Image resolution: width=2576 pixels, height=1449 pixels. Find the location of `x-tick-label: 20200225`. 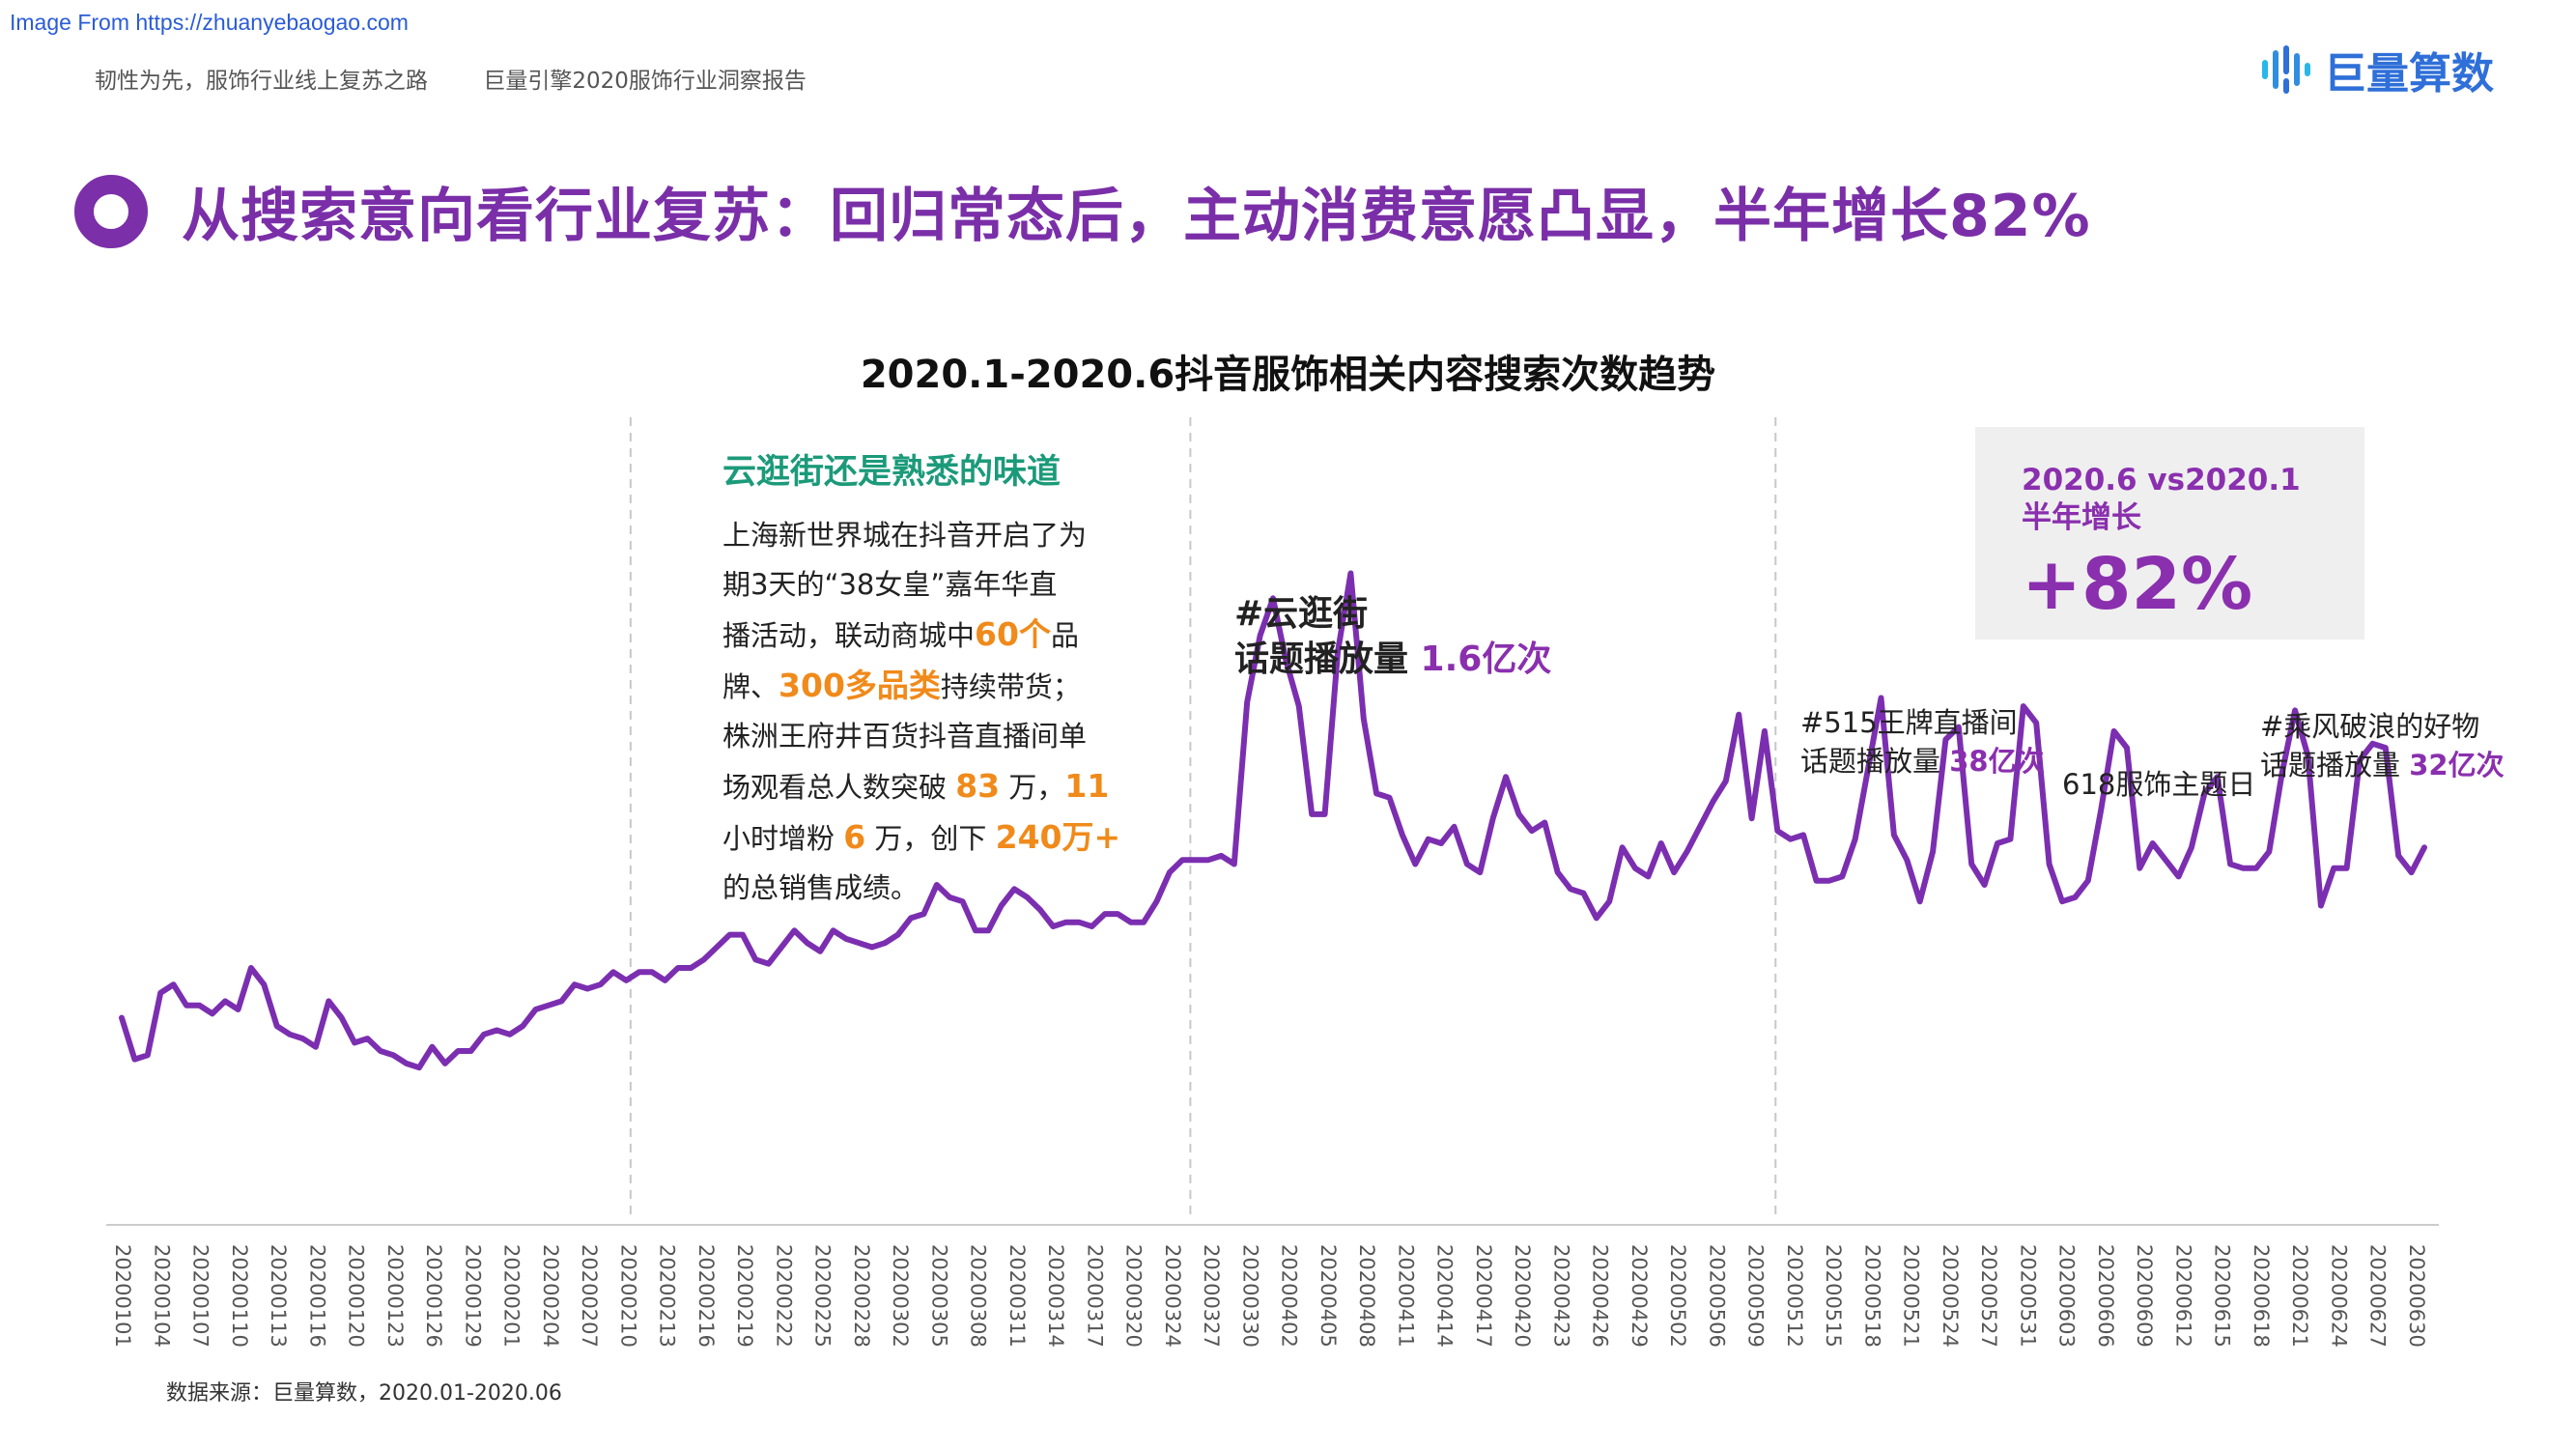

x-tick-label: 20200225 is located at coordinates (823, 1296).